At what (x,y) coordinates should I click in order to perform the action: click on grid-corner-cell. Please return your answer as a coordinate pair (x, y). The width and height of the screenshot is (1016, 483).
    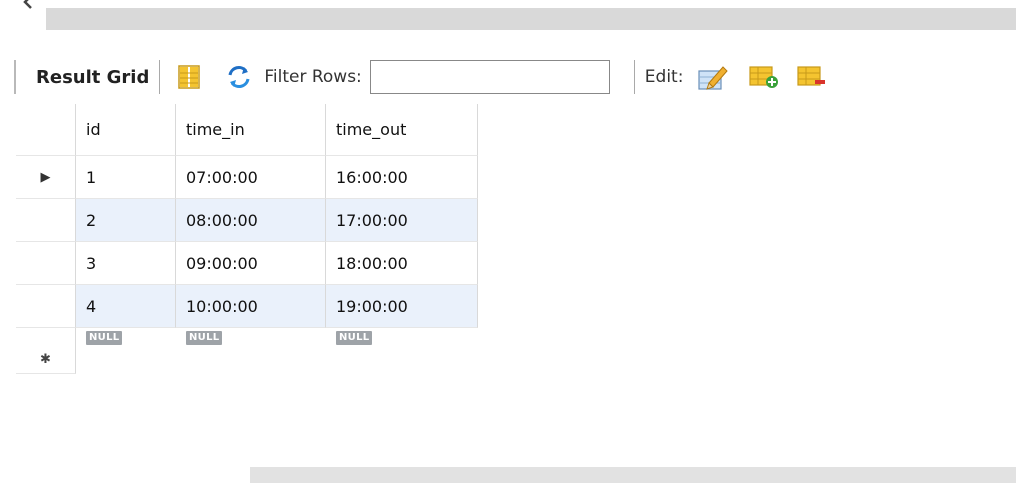
    Looking at the image, I should click on (46, 130).